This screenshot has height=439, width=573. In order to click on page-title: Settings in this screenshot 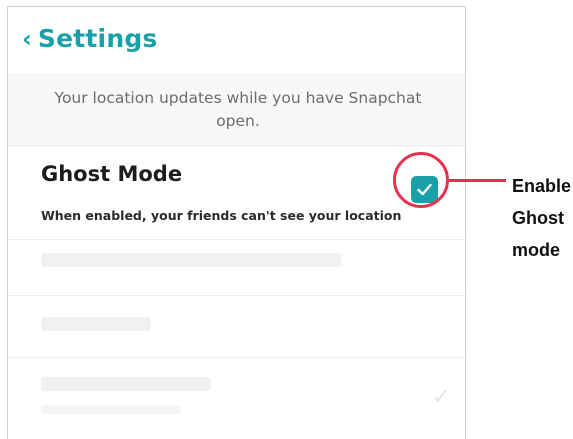, I will do `click(97, 38)`.